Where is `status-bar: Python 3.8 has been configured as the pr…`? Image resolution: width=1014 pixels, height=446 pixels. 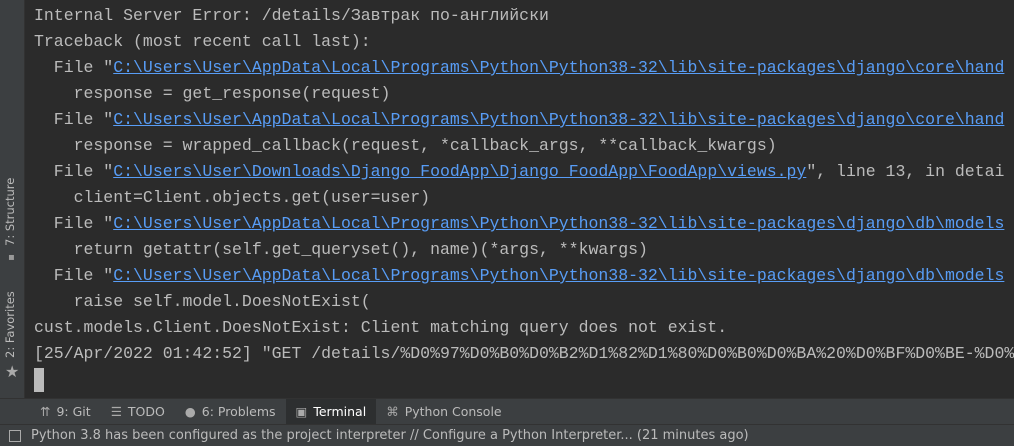
status-bar: Python 3.8 has been configured as the pr… is located at coordinates (507, 435).